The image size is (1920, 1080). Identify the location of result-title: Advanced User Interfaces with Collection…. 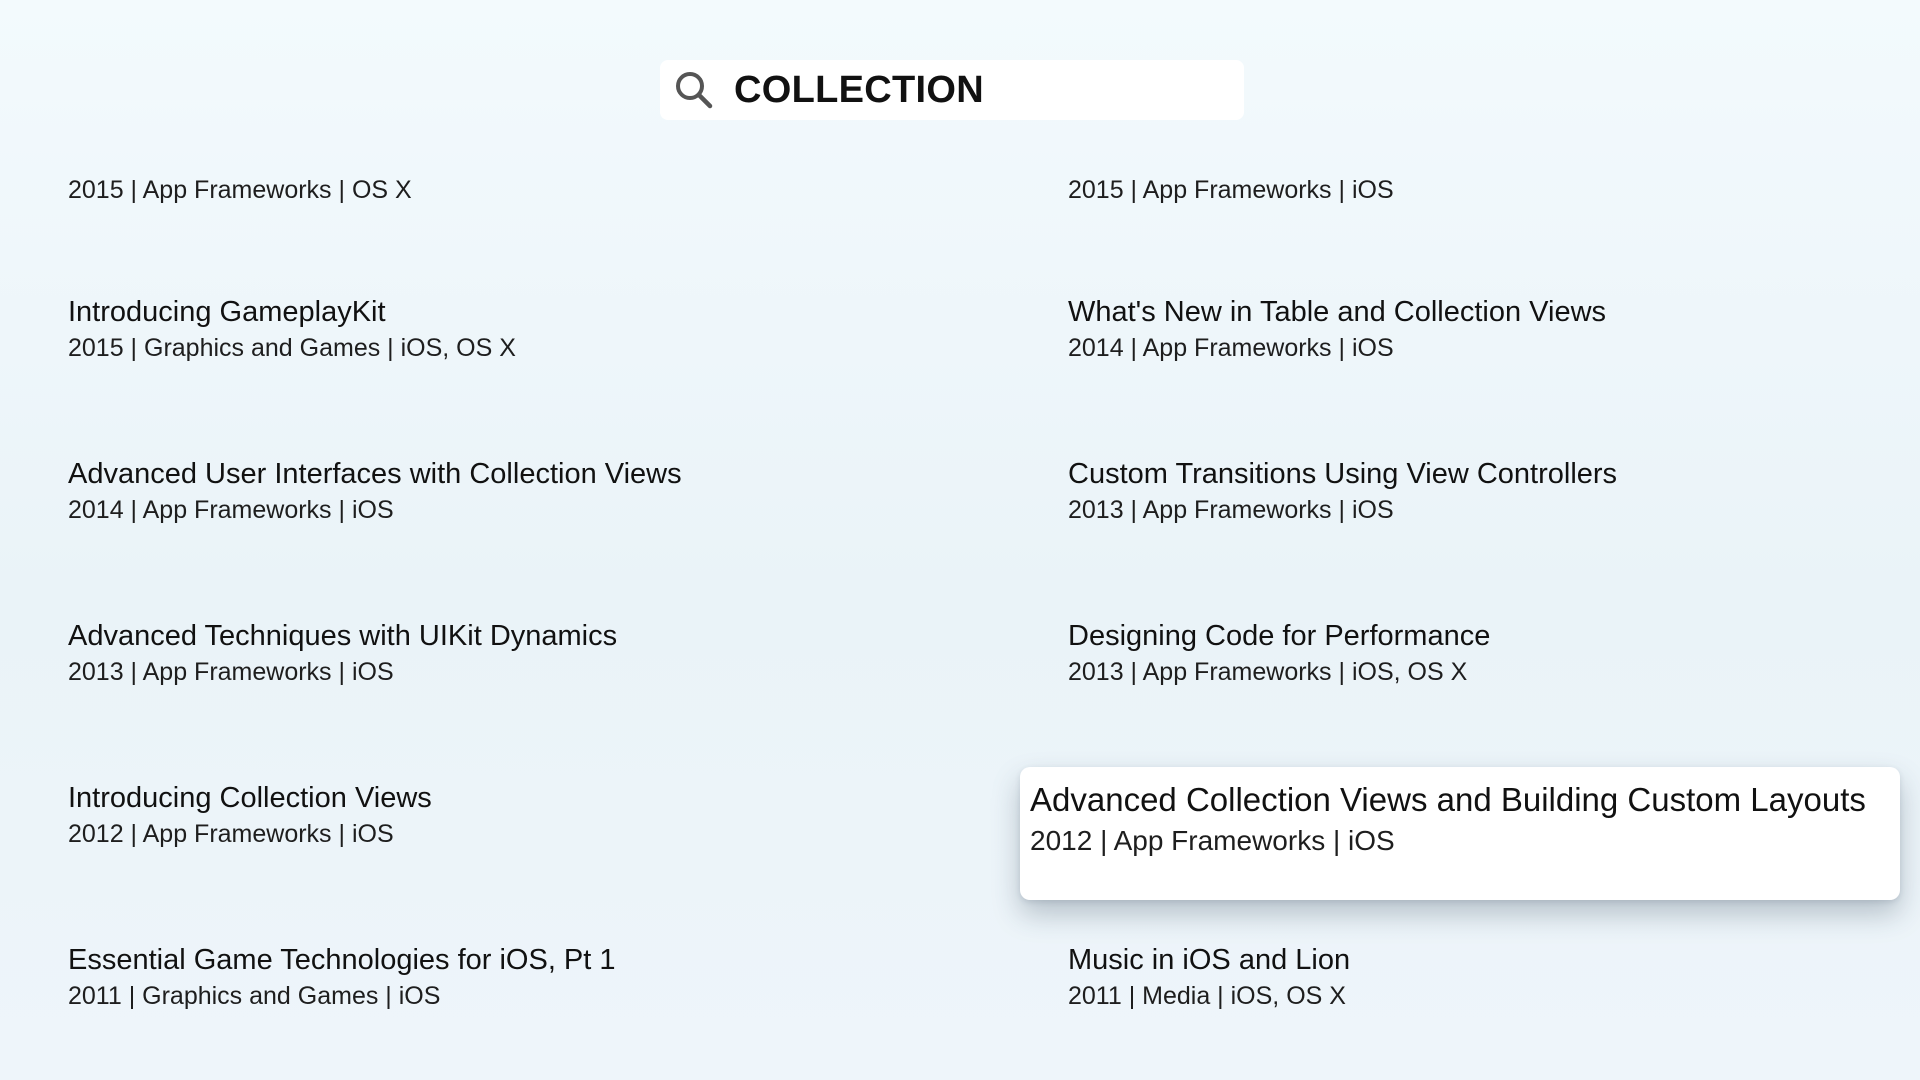
(375, 474).